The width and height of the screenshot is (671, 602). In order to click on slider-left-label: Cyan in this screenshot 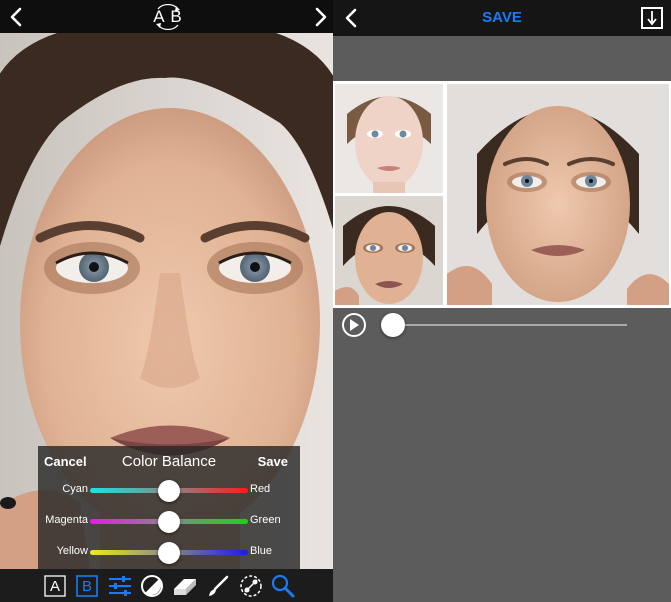, I will do `click(75, 489)`.